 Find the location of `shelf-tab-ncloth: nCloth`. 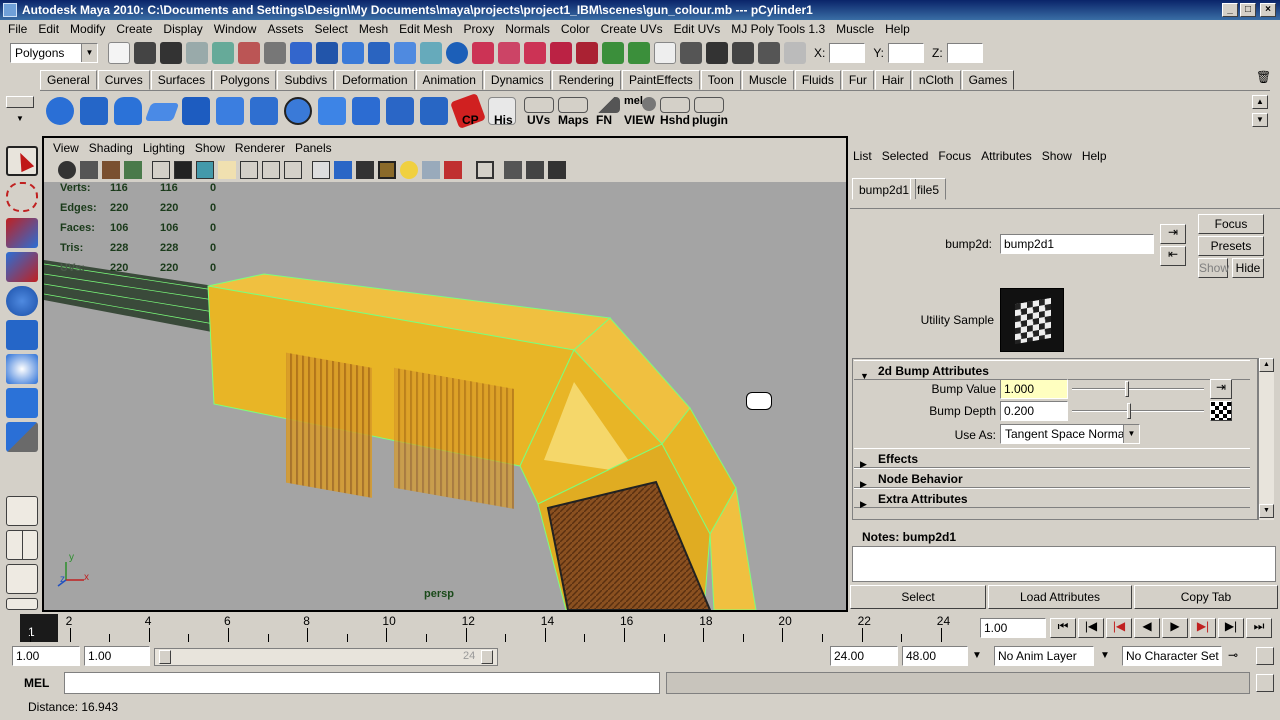

shelf-tab-ncloth: nCloth is located at coordinates (936, 80).